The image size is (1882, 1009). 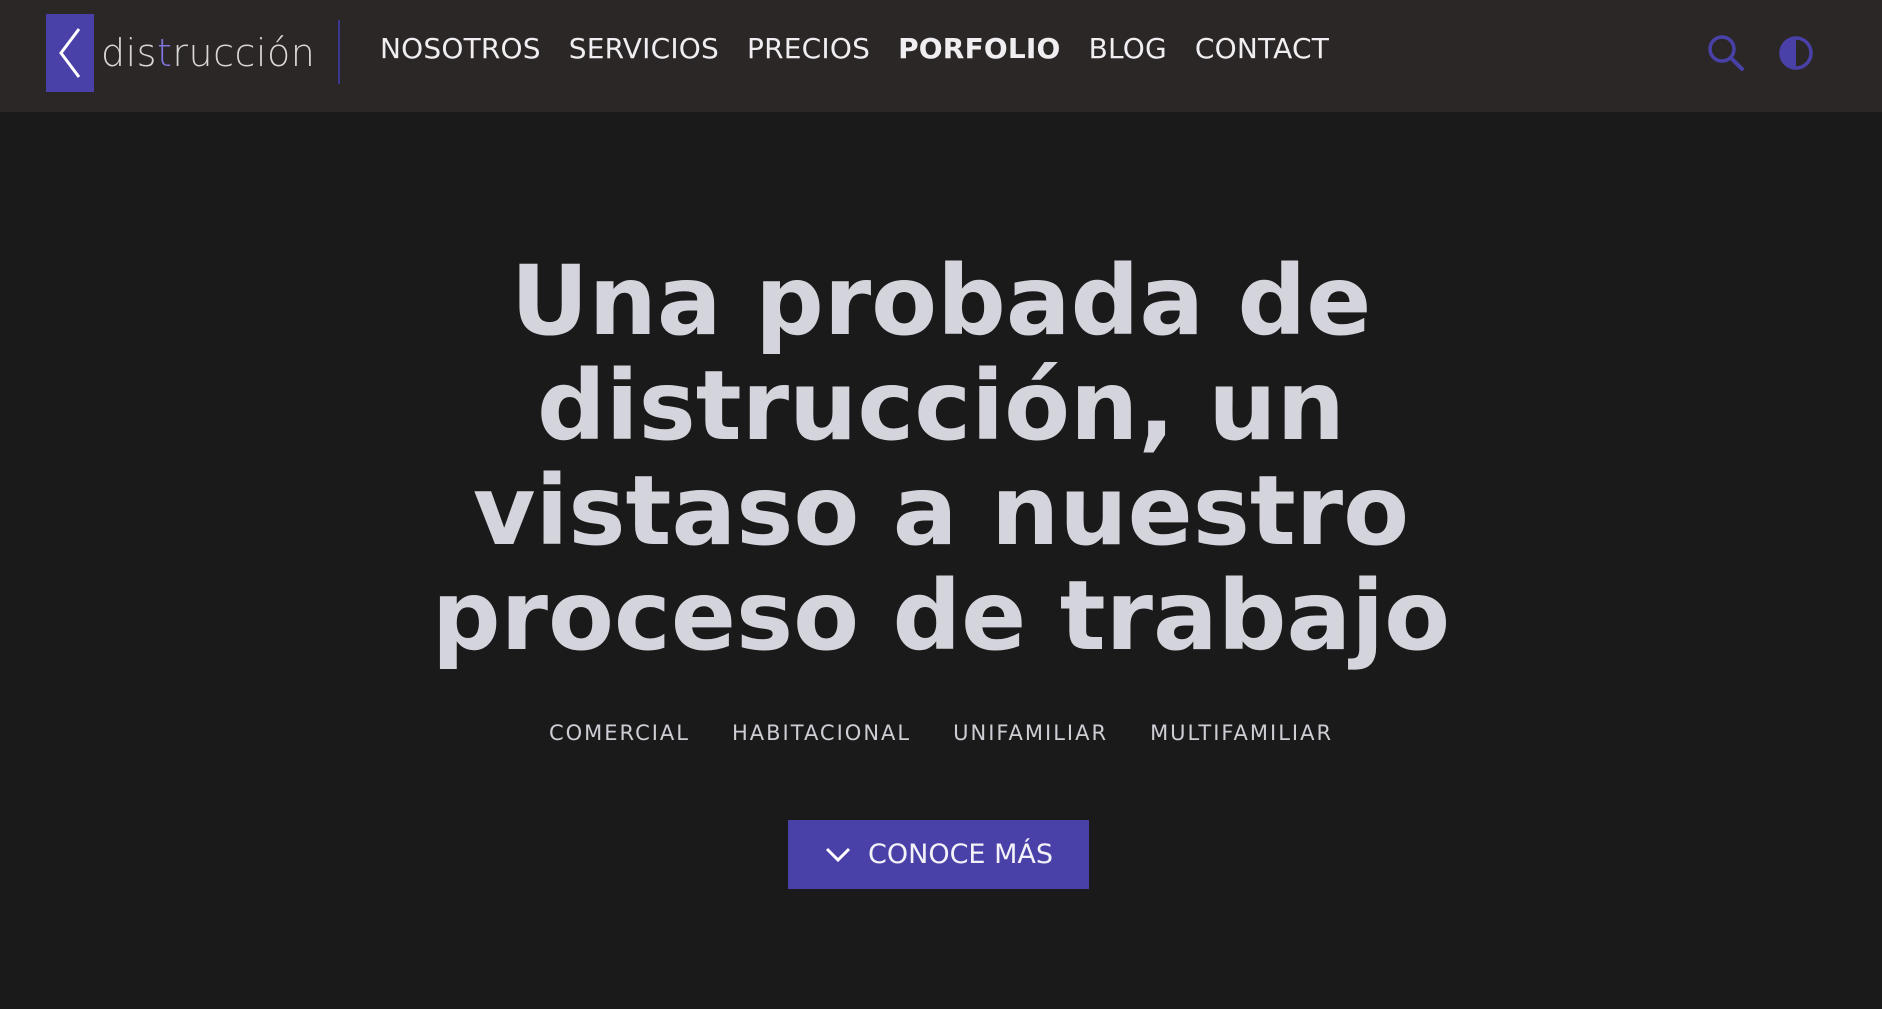 What do you see at coordinates (960, 854) in the screenshot?
I see `learn-more-label: CONOCE MÁS` at bounding box center [960, 854].